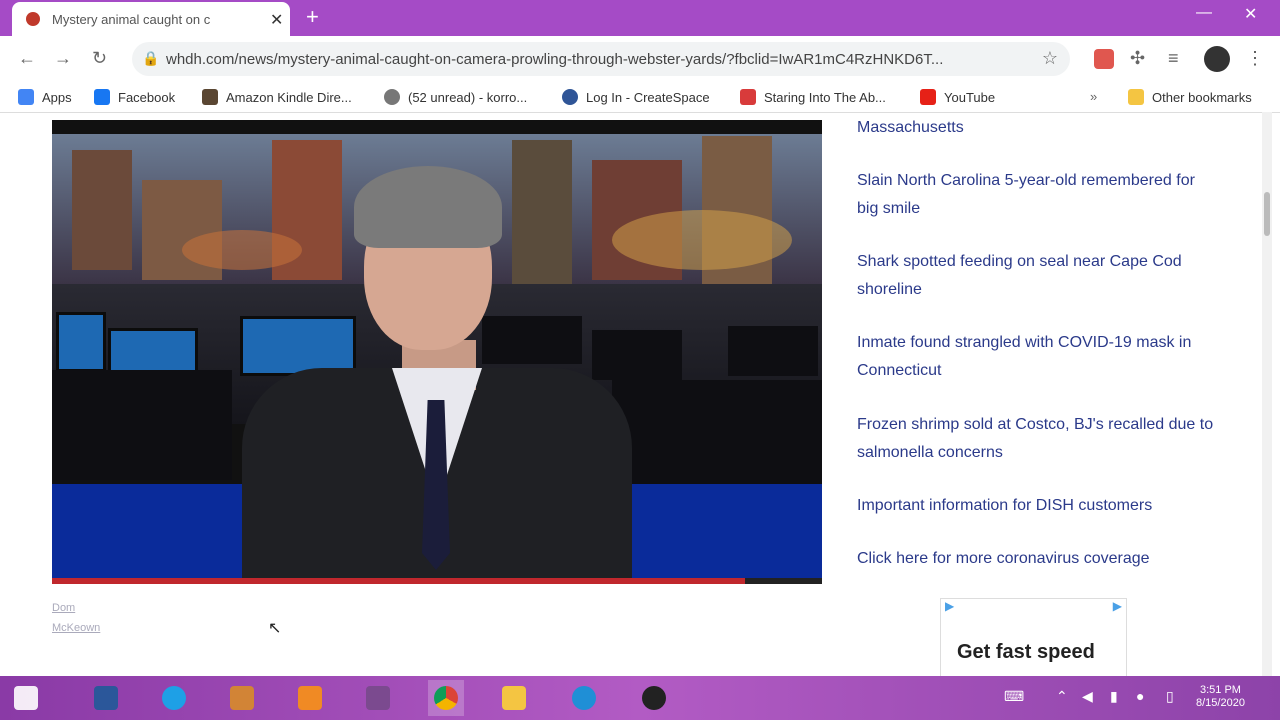 This screenshot has width=1280, height=720. I want to click on playlist-icon: ≡, so click(1173, 58).